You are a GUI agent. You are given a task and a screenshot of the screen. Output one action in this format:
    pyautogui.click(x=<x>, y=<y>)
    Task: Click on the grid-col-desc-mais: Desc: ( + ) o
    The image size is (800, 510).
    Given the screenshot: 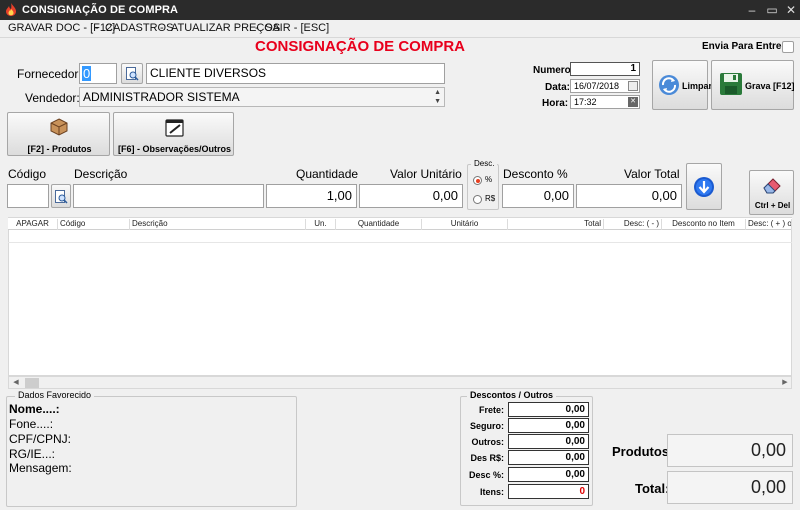 What is the action you would take?
    pyautogui.click(x=769, y=224)
    